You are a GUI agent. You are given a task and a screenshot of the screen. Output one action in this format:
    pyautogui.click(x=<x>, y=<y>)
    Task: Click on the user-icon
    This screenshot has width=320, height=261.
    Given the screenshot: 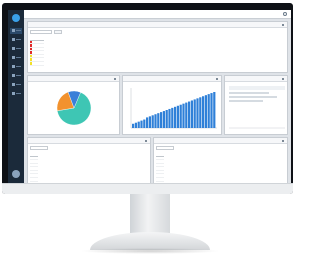 What is the action you would take?
    pyautogui.click(x=16, y=85)
    